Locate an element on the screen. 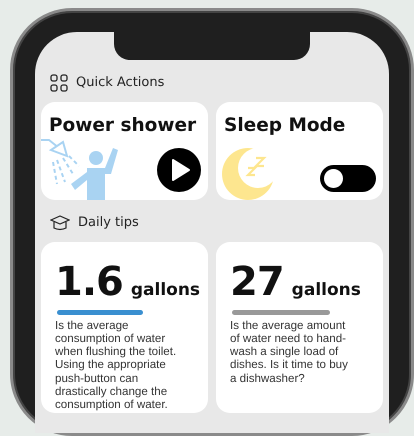 The image size is (414, 436). section-title: Daily tips is located at coordinates (108, 223).